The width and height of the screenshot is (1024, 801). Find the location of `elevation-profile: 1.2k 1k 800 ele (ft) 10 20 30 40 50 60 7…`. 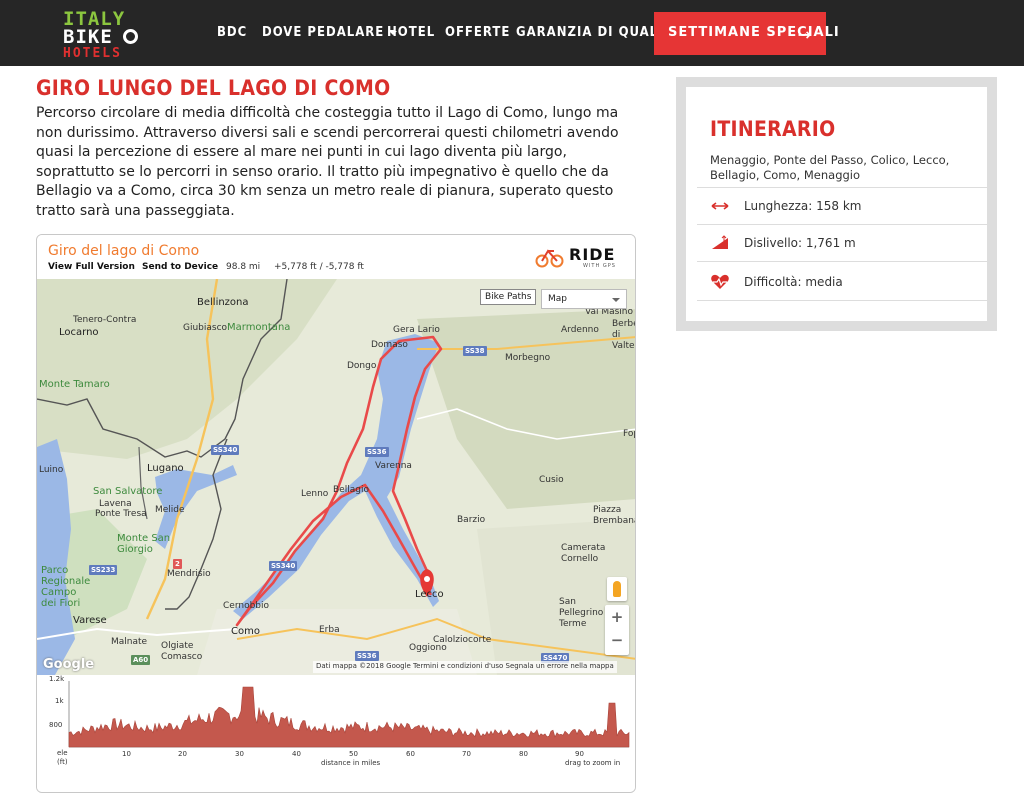

elevation-profile: 1.2k 1k 800 ele (ft) 10 20 30 40 50 60 7… is located at coordinates (336, 733).